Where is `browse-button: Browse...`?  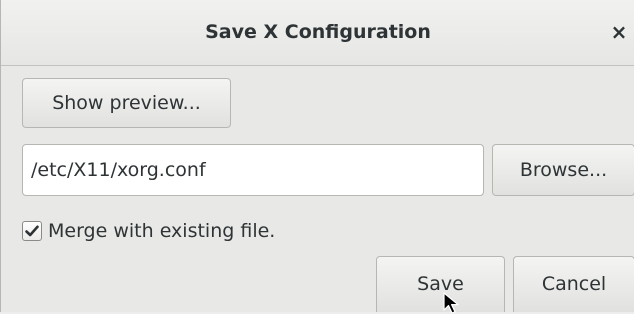 browse-button: Browse... is located at coordinates (563, 170).